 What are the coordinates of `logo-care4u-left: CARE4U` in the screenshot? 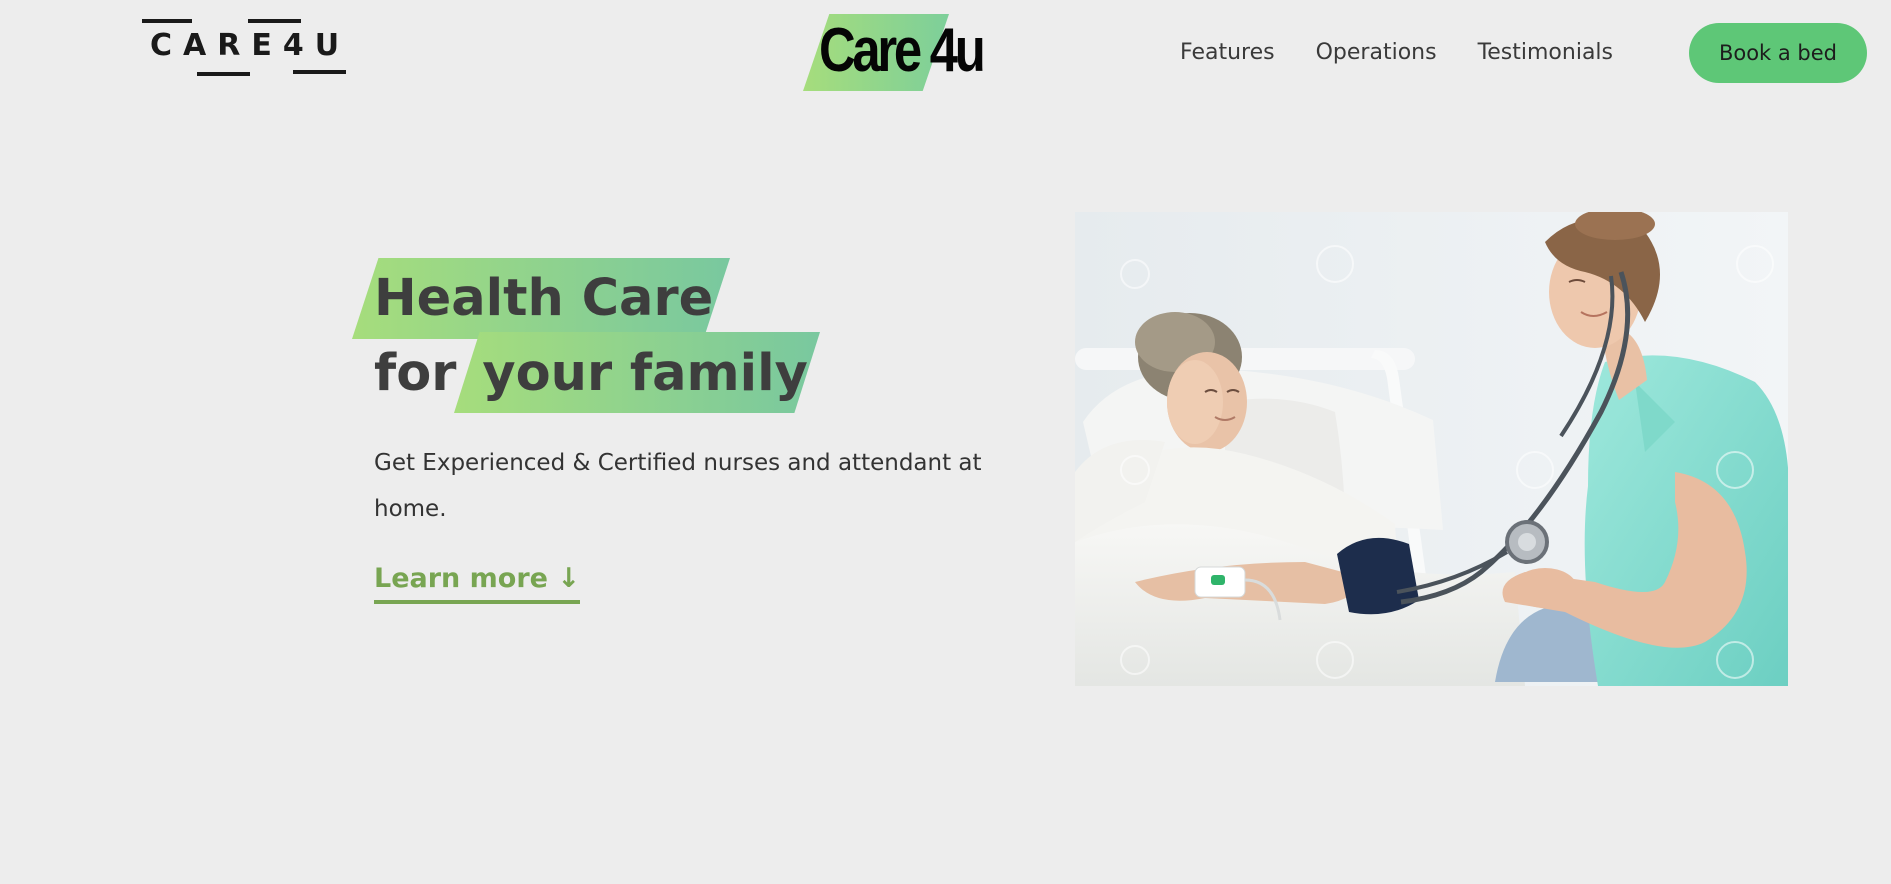 It's located at (244, 49).